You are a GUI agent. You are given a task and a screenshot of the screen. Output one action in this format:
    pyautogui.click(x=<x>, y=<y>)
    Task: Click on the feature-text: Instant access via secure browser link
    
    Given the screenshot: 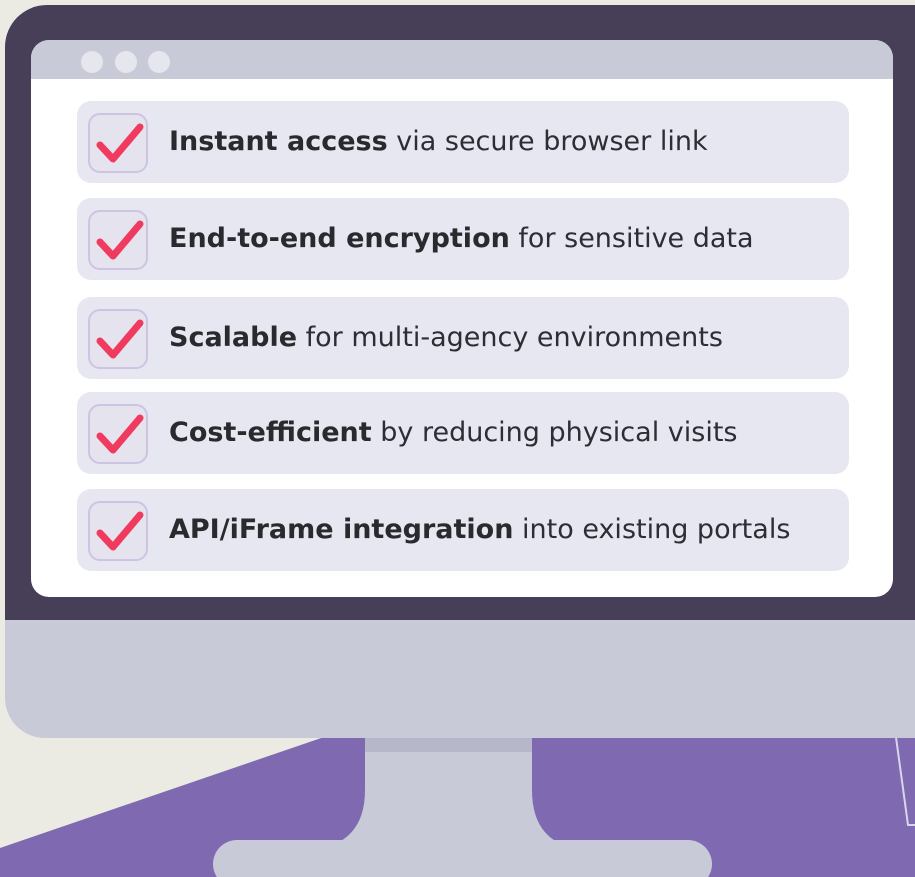 What is the action you would take?
    pyautogui.click(x=438, y=142)
    